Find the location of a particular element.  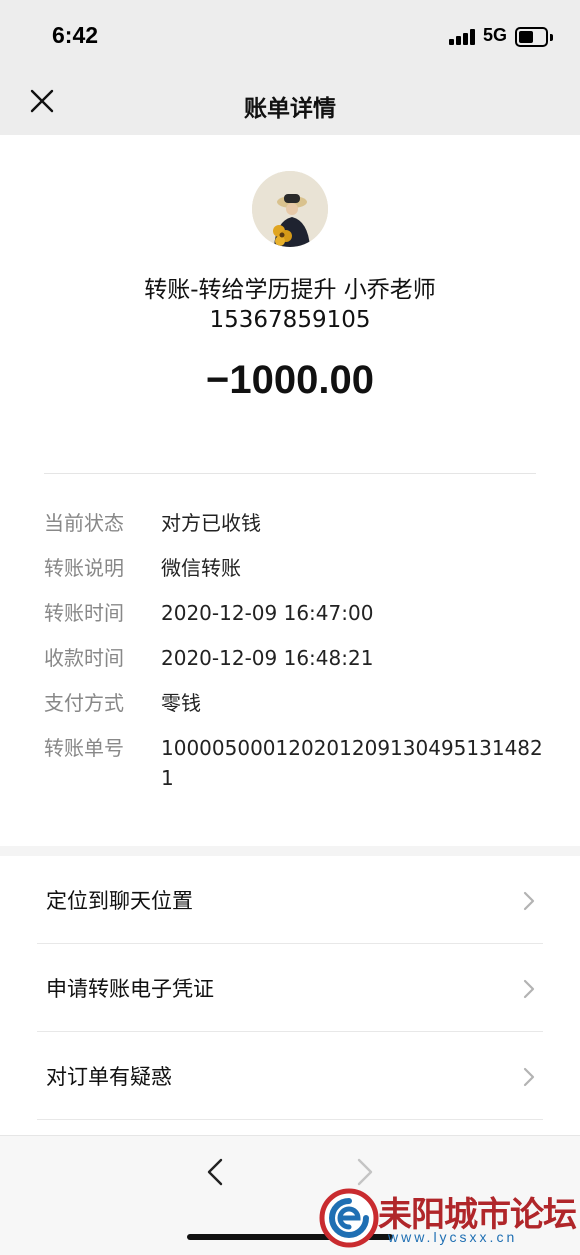

chevron-left-icon is located at coordinates (215, 1172).